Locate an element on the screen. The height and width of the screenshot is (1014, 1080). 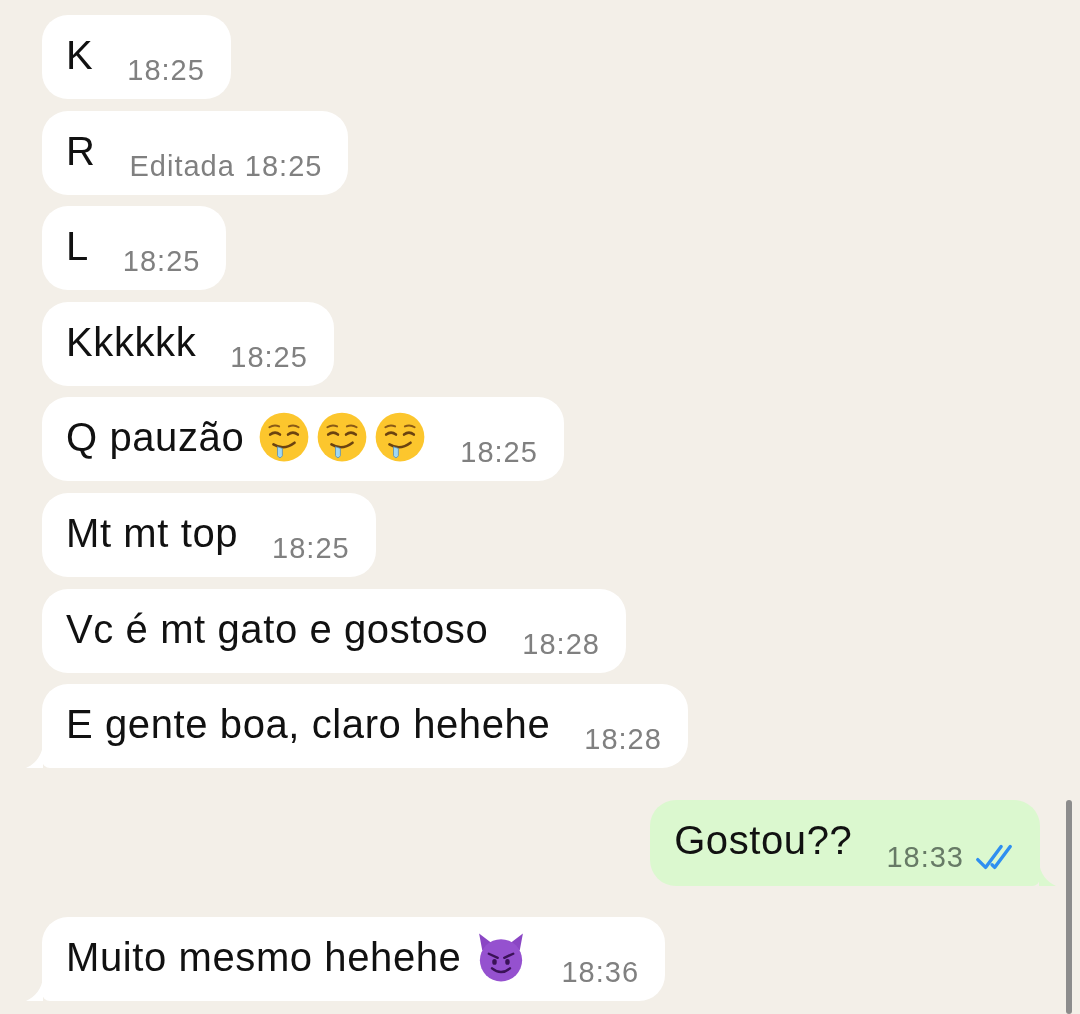
message-text: Q pauzão is located at coordinates (155, 438).